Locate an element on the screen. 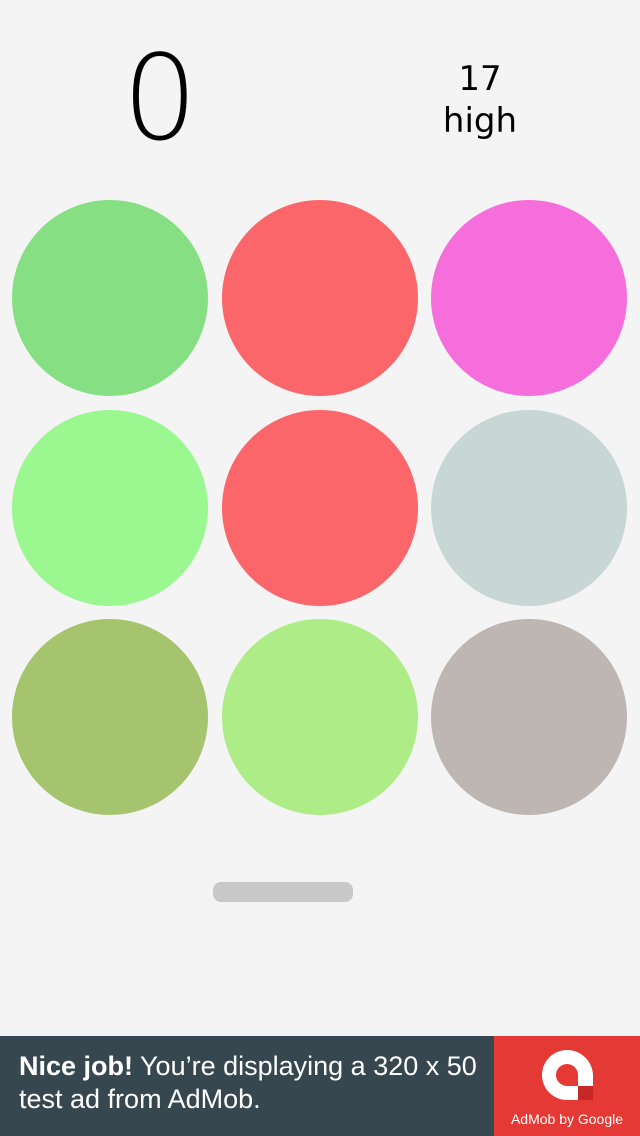  high-score-label: high is located at coordinates (480, 121).